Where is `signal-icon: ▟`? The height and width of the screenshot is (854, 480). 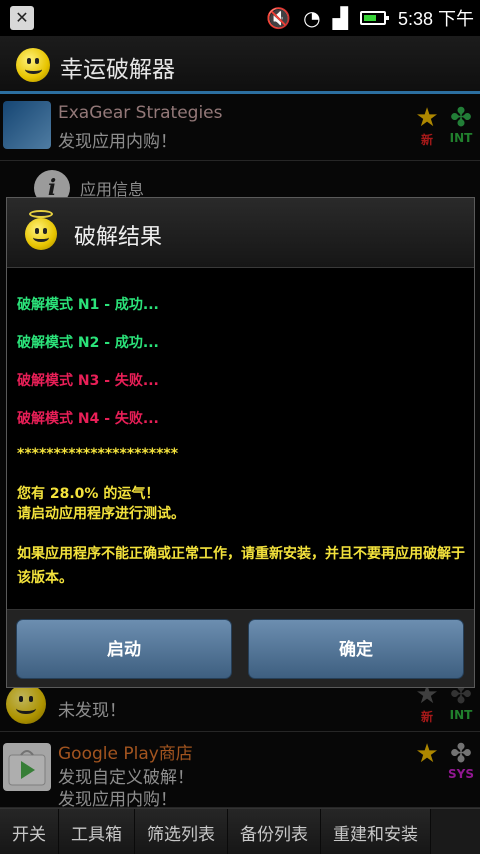 signal-icon: ▟ is located at coordinates (340, 18).